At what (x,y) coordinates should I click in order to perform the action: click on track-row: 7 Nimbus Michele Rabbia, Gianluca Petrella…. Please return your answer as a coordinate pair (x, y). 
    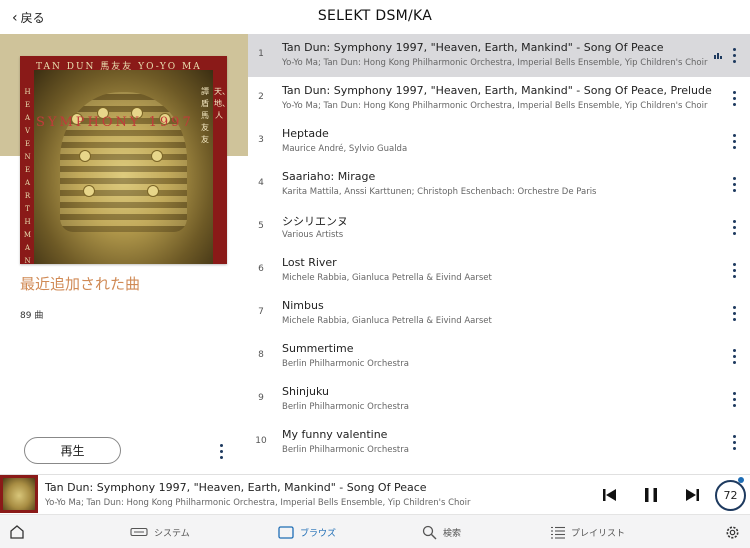
    Looking at the image, I should click on (499, 313).